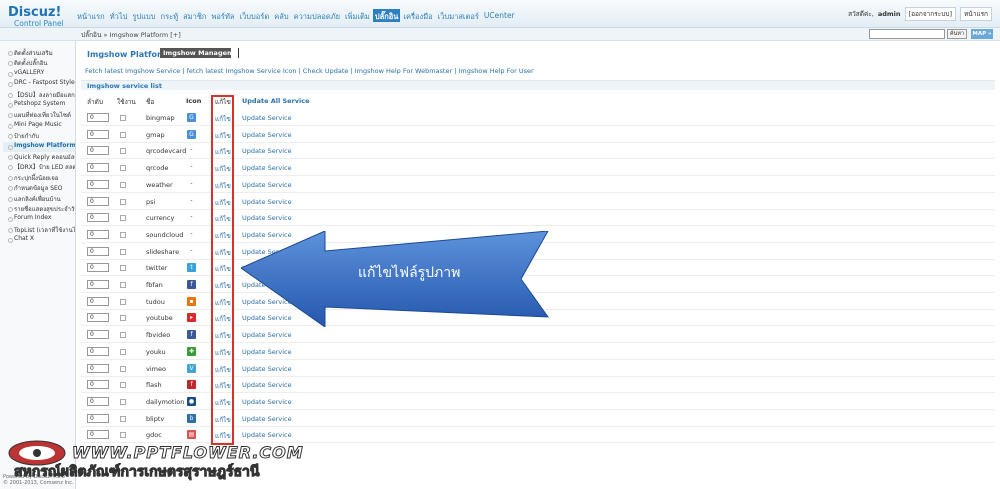 The height and width of the screenshot is (489, 1000). I want to click on service-icon: b, so click(191, 418).